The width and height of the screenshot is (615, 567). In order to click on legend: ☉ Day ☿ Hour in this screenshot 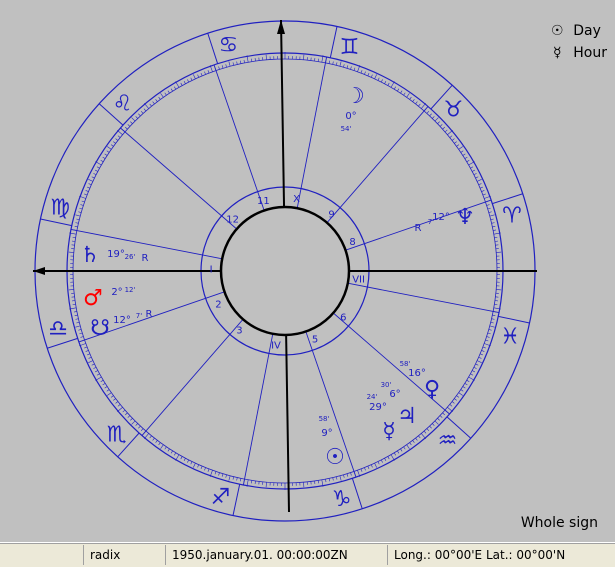, I will do `click(577, 42)`.